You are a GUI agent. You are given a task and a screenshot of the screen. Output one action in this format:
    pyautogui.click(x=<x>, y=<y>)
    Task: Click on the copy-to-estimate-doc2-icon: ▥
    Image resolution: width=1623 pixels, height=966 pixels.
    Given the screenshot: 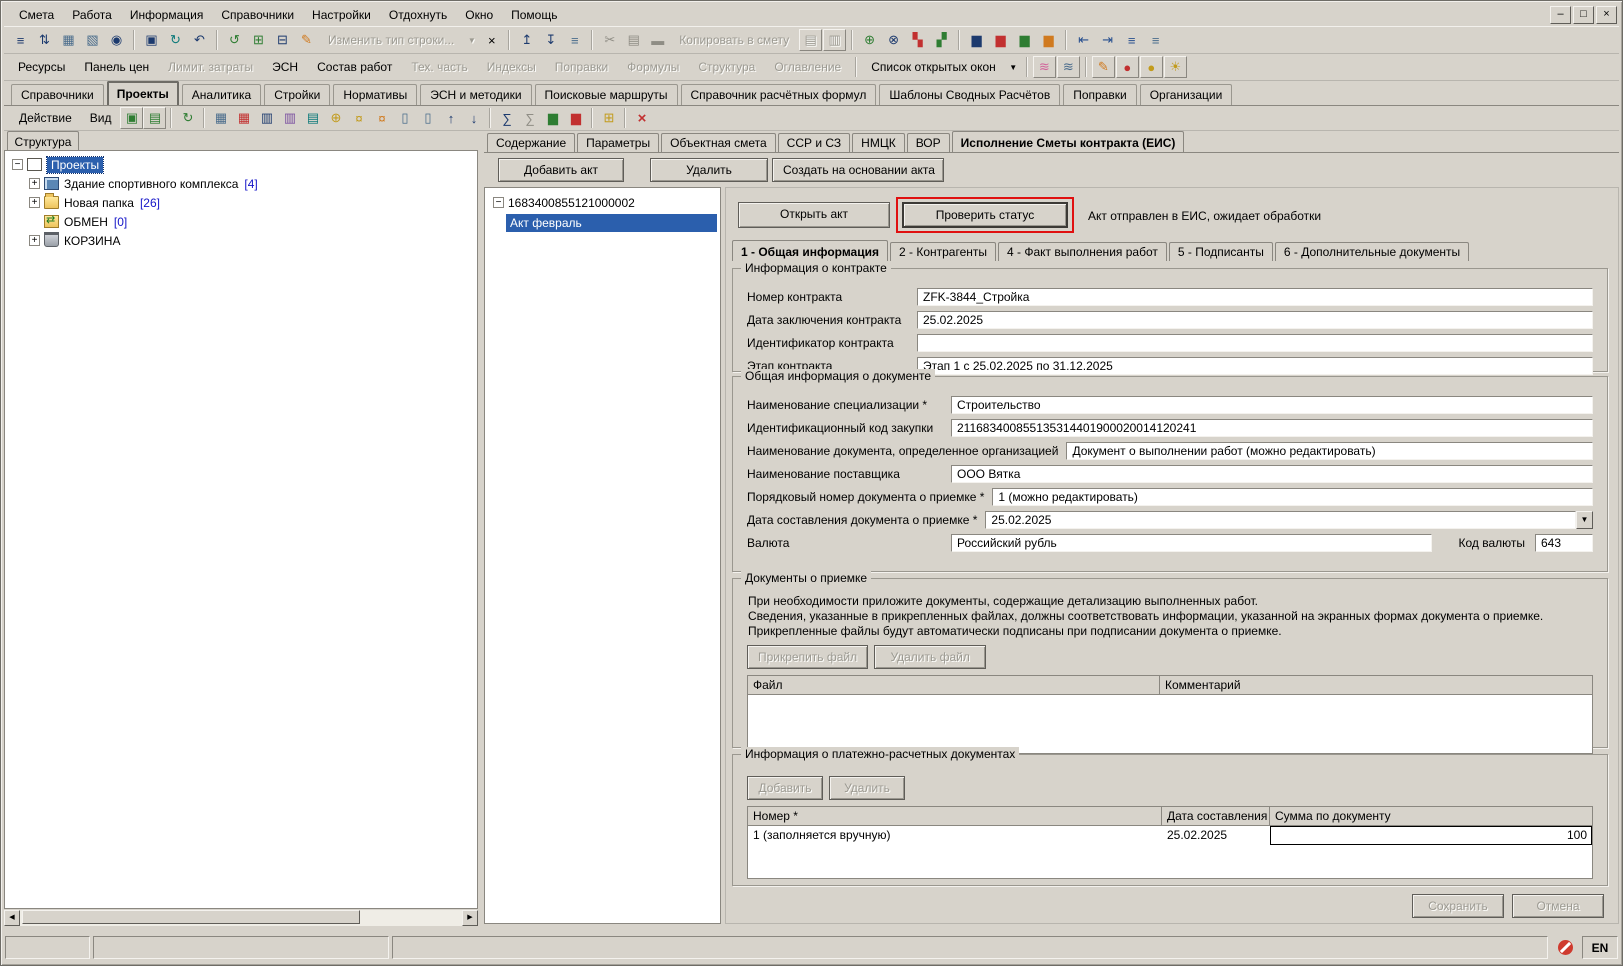 What is the action you would take?
    pyautogui.click(x=835, y=40)
    